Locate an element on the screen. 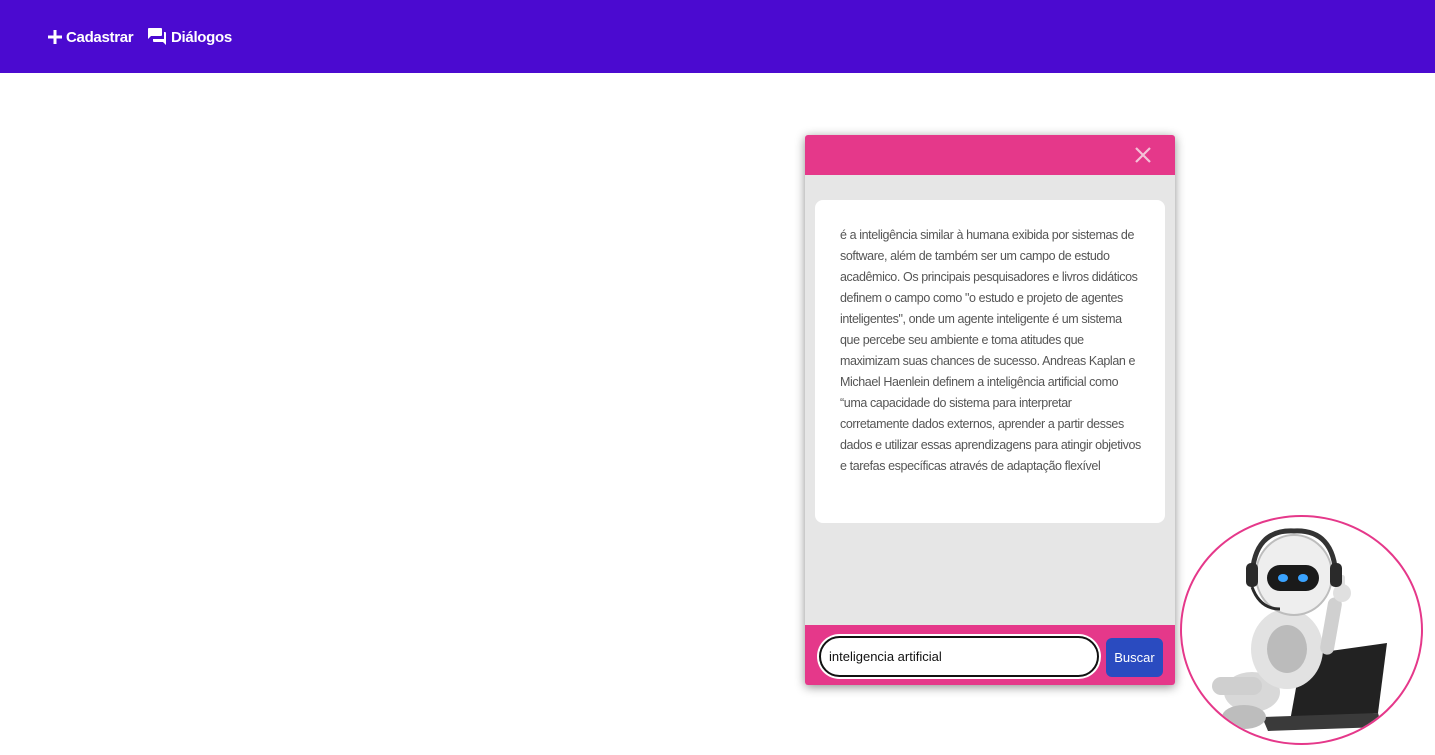  search-button: Buscar is located at coordinates (1134, 657).